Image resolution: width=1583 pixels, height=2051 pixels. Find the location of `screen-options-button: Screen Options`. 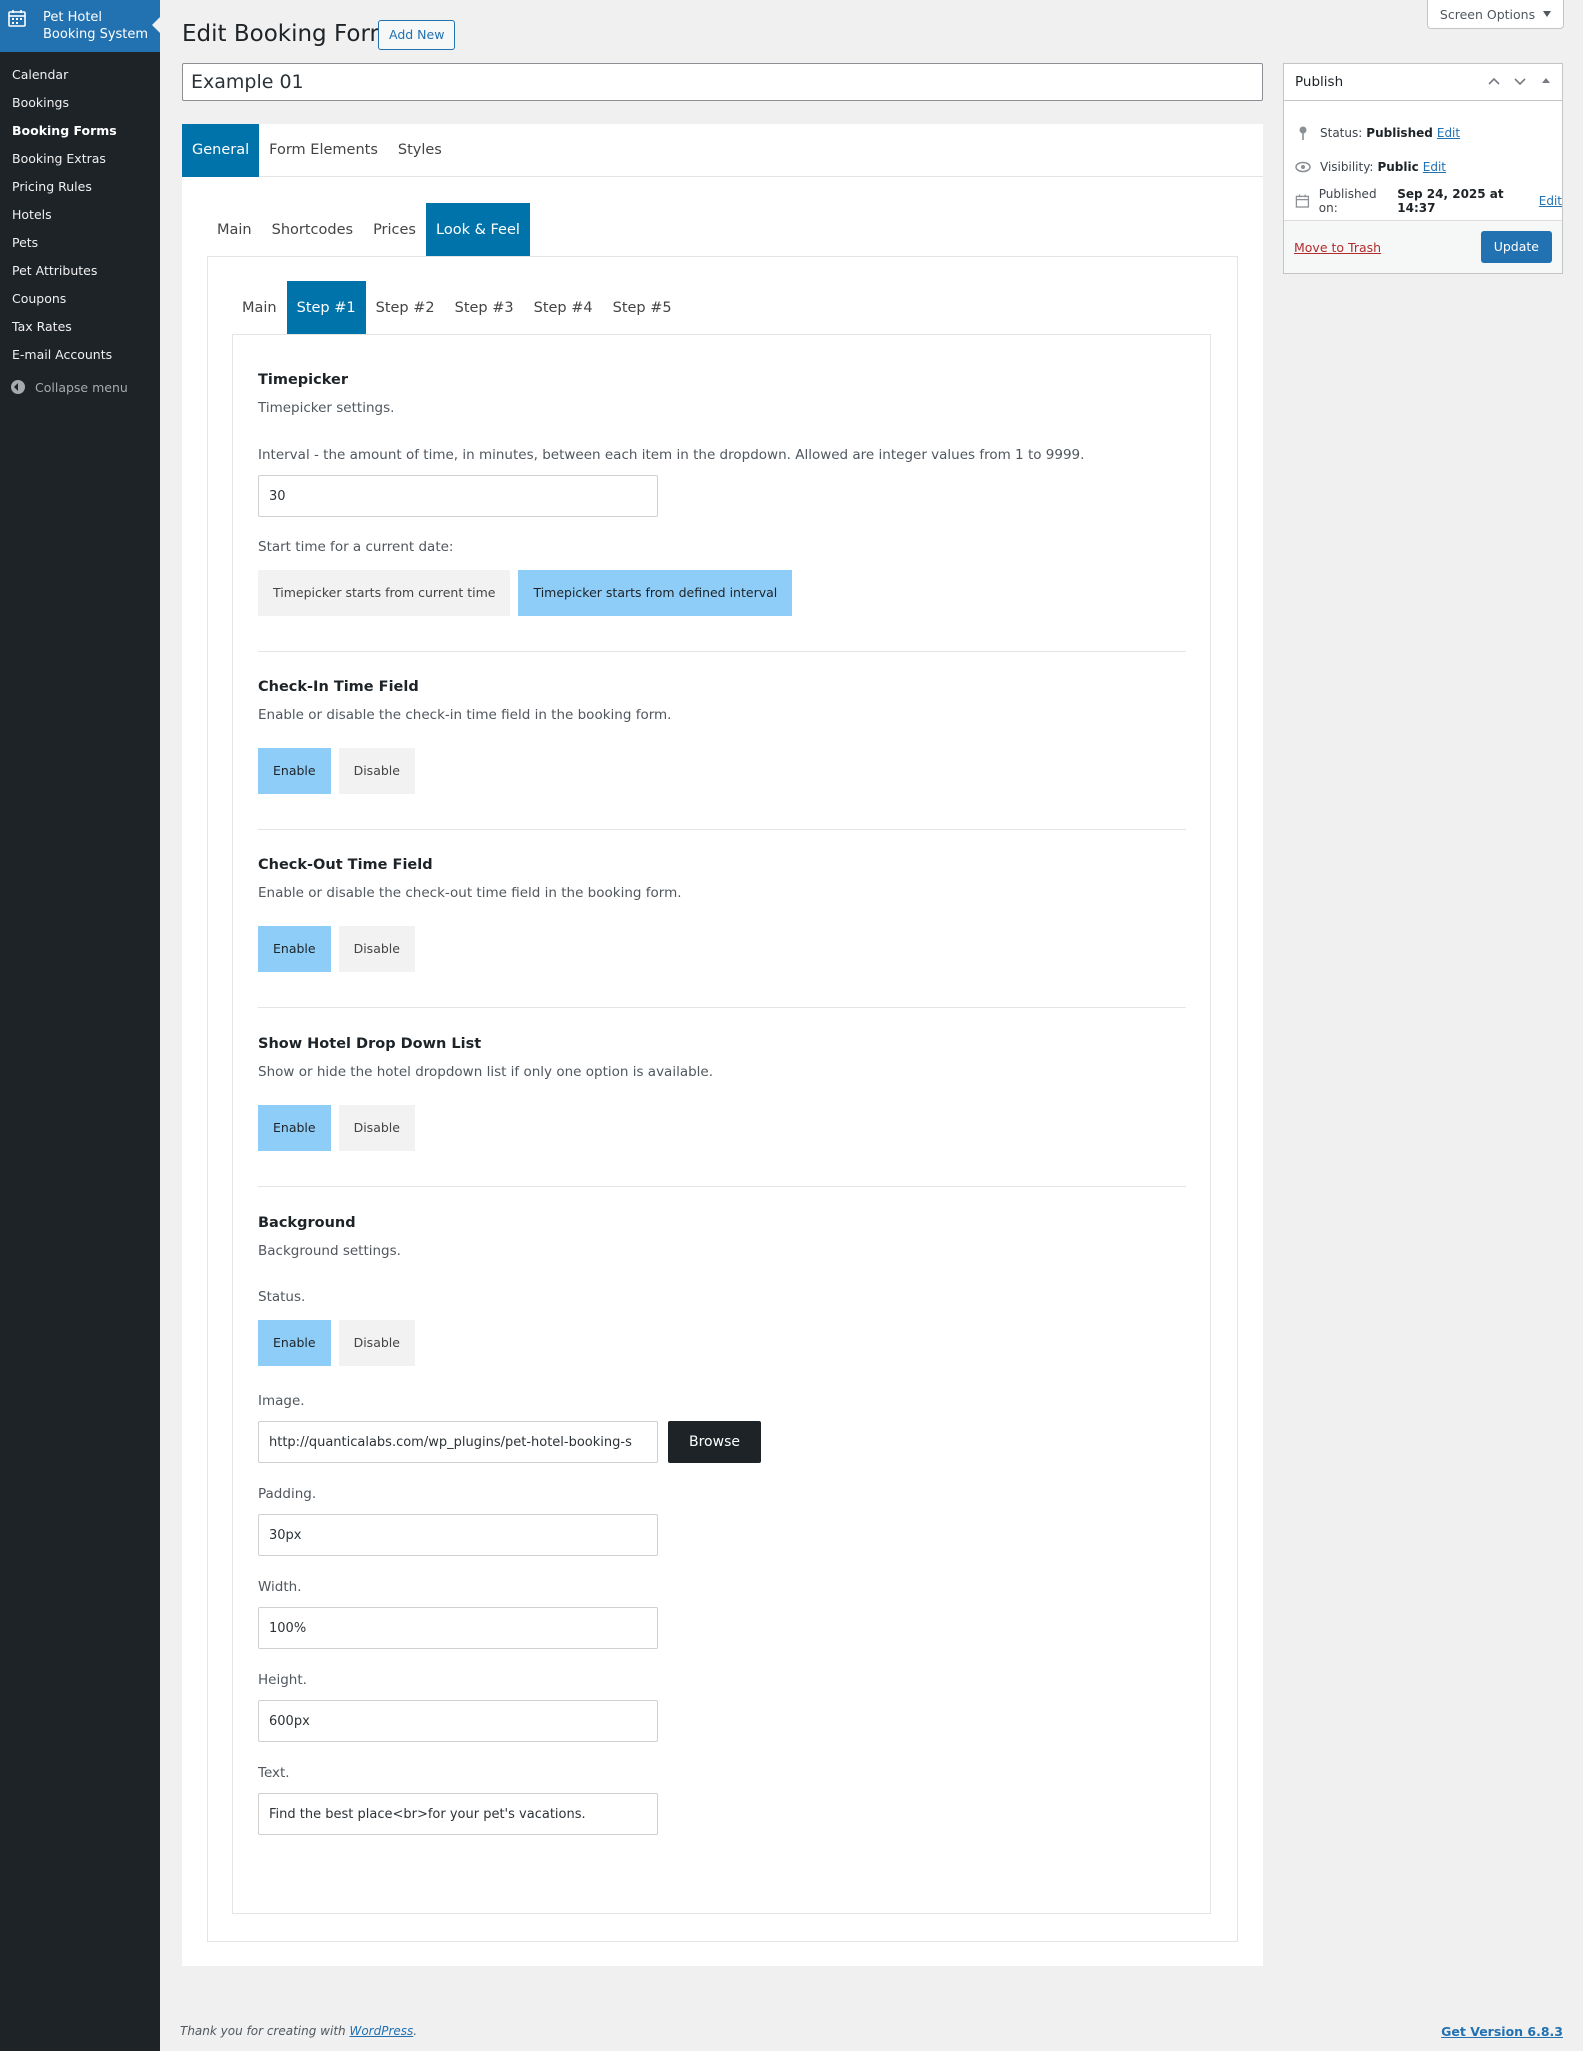

screen-options-button: Screen Options is located at coordinates (1495, 14).